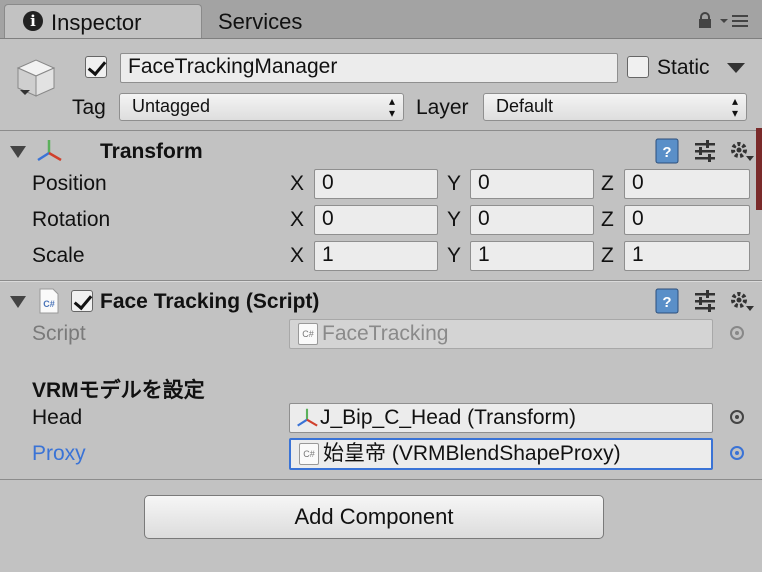 The image size is (762, 572). Describe the element at coordinates (369, 68) in the screenshot. I see `gameobject-name-field: FaceTrackingManager` at that location.